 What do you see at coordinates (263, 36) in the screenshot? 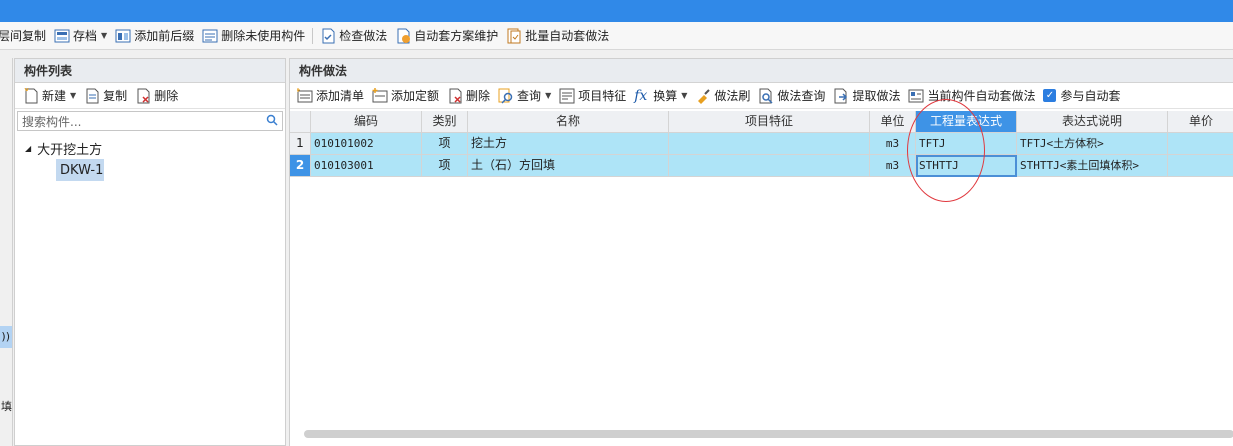
I see `delete-unused-label: 删除未使用构件` at bounding box center [263, 36].